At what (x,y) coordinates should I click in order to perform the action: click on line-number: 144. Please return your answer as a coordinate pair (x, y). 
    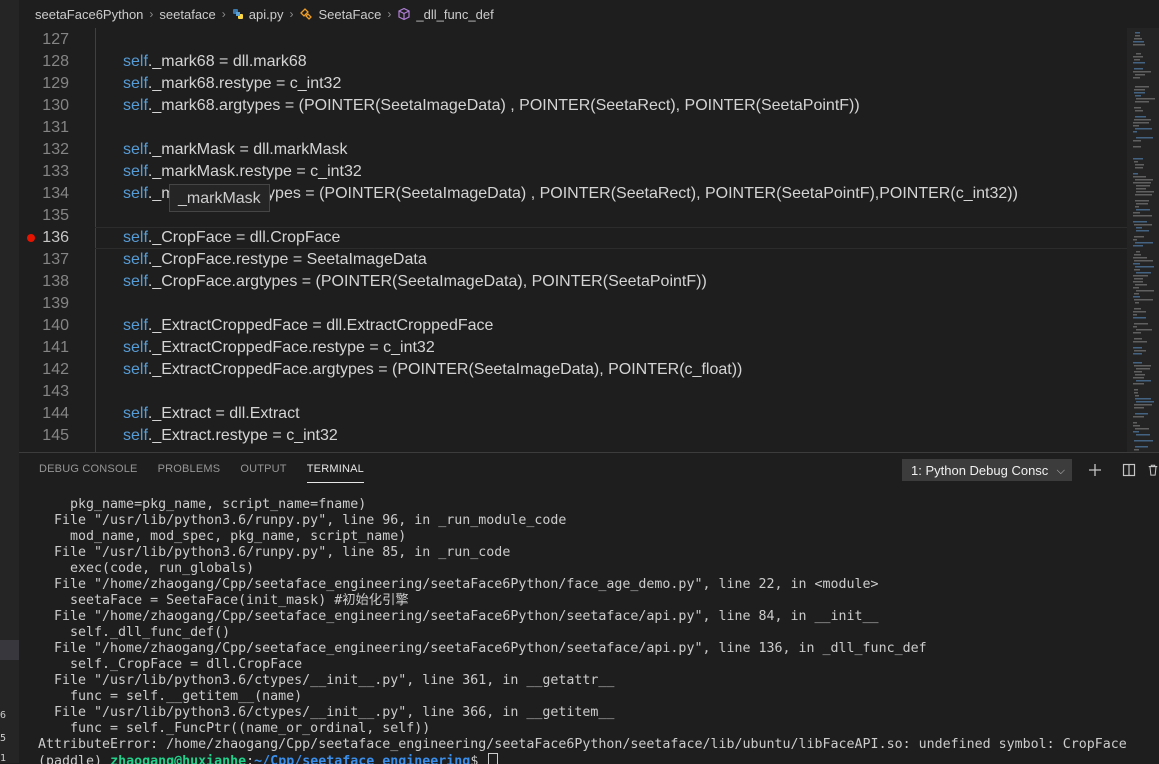
    Looking at the image, I should click on (55, 413).